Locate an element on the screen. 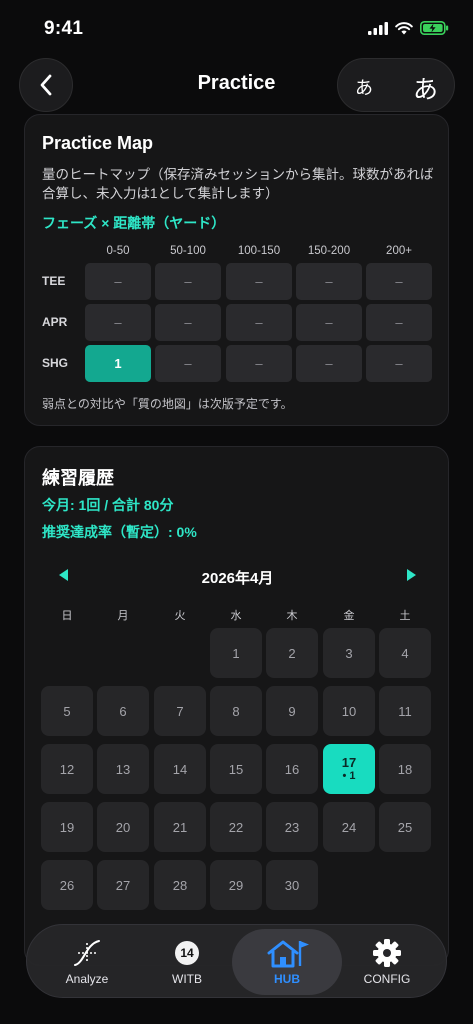 This screenshot has height=1024, width=473. calendar-day: 18 is located at coordinates (405, 769).